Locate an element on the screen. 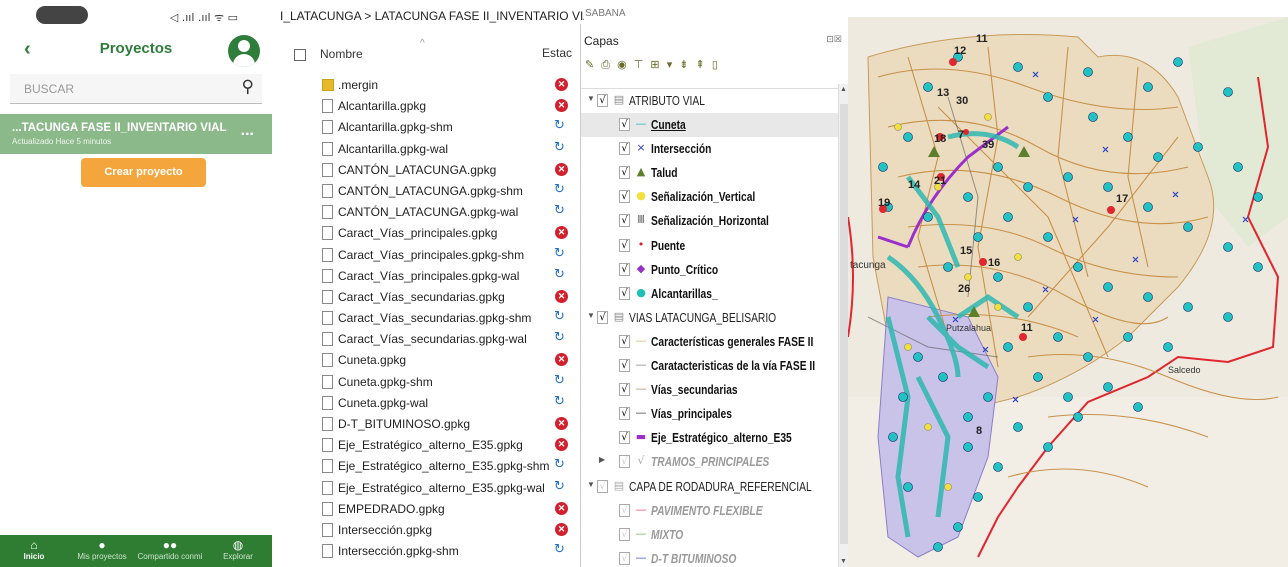 This screenshot has width=1288, height=567. search-icon: ⚲ is located at coordinates (248, 87).